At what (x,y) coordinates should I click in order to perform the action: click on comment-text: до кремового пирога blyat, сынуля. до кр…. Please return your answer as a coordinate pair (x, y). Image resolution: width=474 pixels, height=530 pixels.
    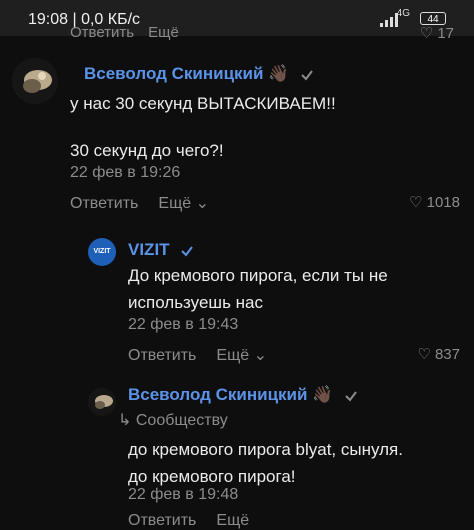
    Looking at the image, I should click on (265, 463).